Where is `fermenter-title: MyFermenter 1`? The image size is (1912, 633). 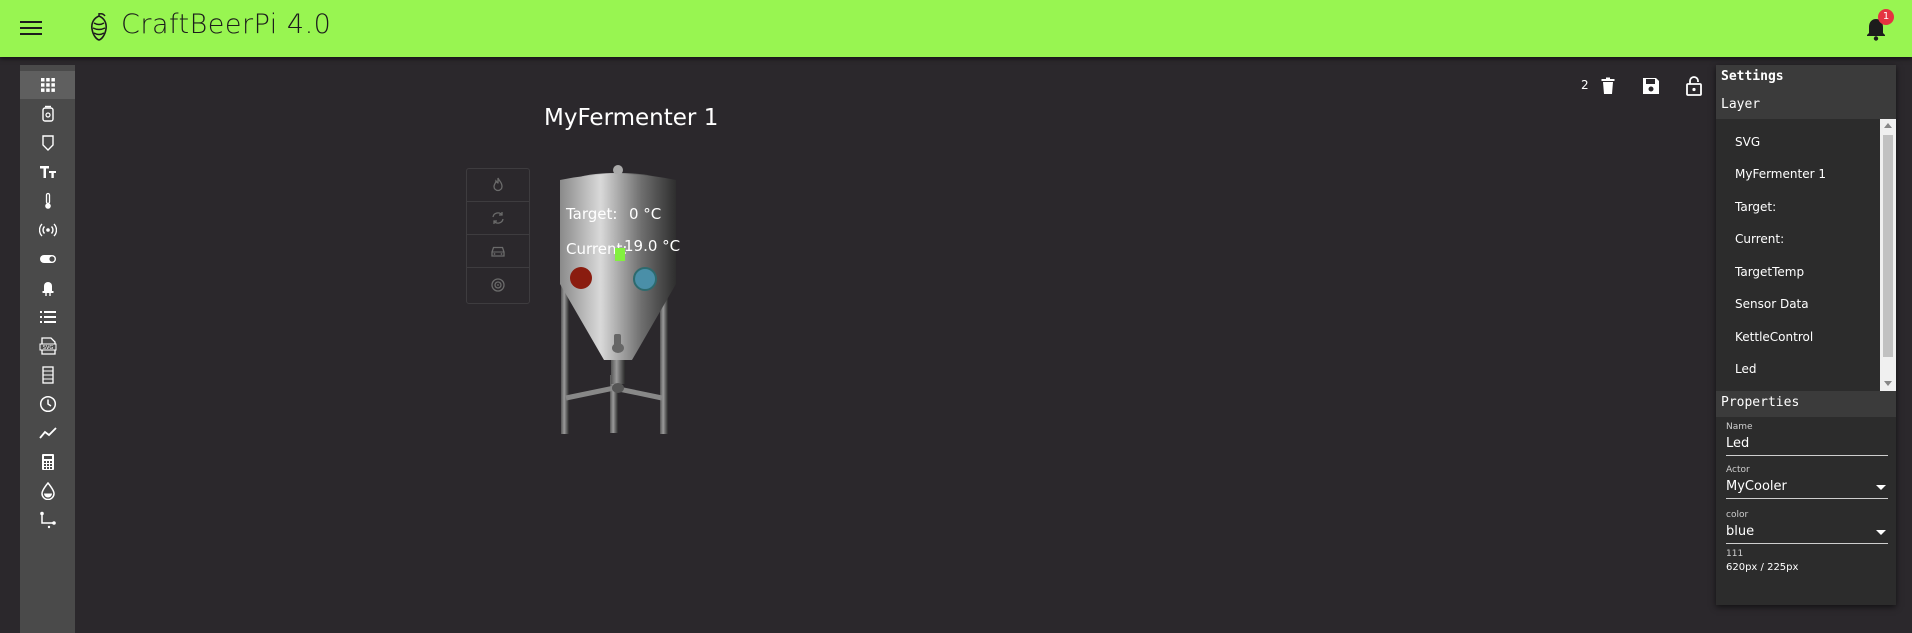
fermenter-title: MyFermenter 1 is located at coordinates (631, 118).